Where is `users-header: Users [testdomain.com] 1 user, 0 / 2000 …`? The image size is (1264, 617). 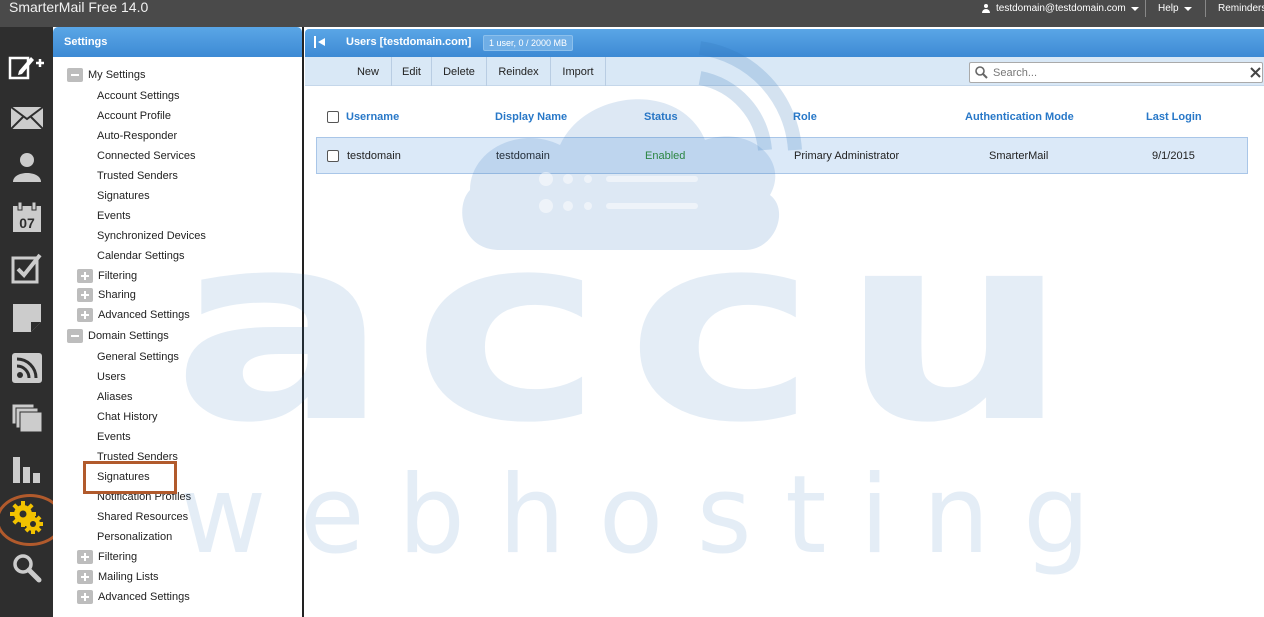 users-header: Users [testdomain.com] 1 user, 0 / 2000 … is located at coordinates (784, 43).